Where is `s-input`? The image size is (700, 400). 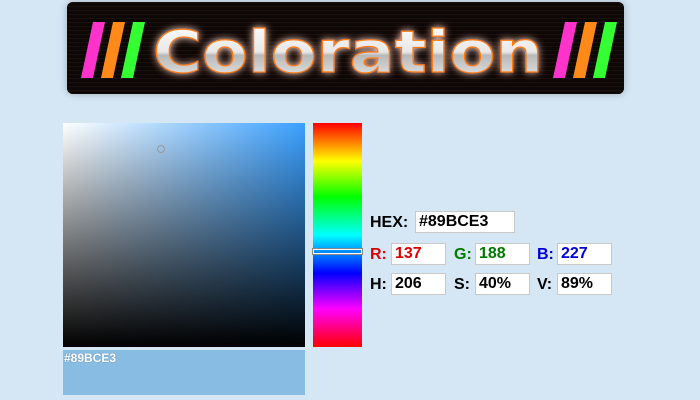 s-input is located at coordinates (502, 284).